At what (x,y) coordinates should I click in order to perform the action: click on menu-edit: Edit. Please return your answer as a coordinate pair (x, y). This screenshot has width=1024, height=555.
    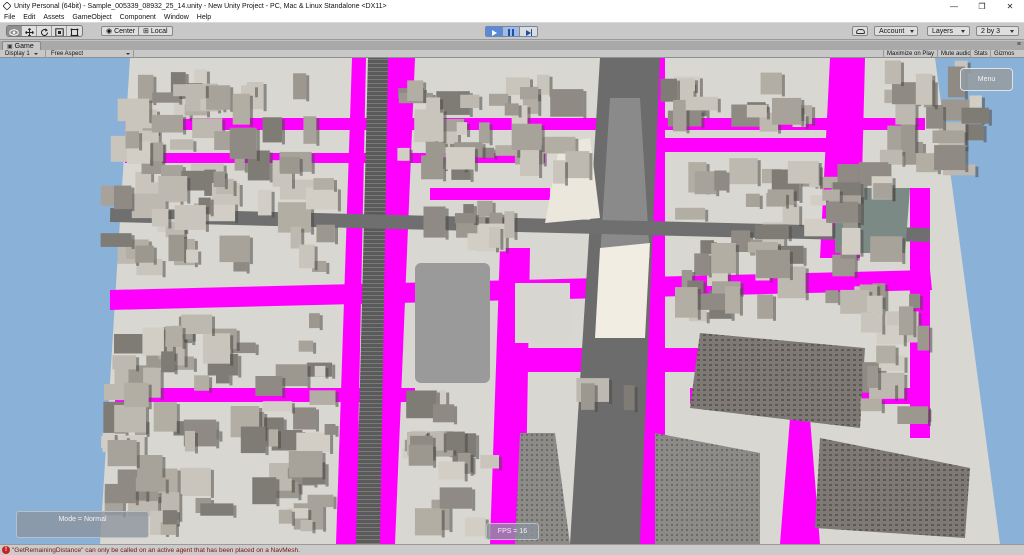
    Looking at the image, I should click on (29, 17).